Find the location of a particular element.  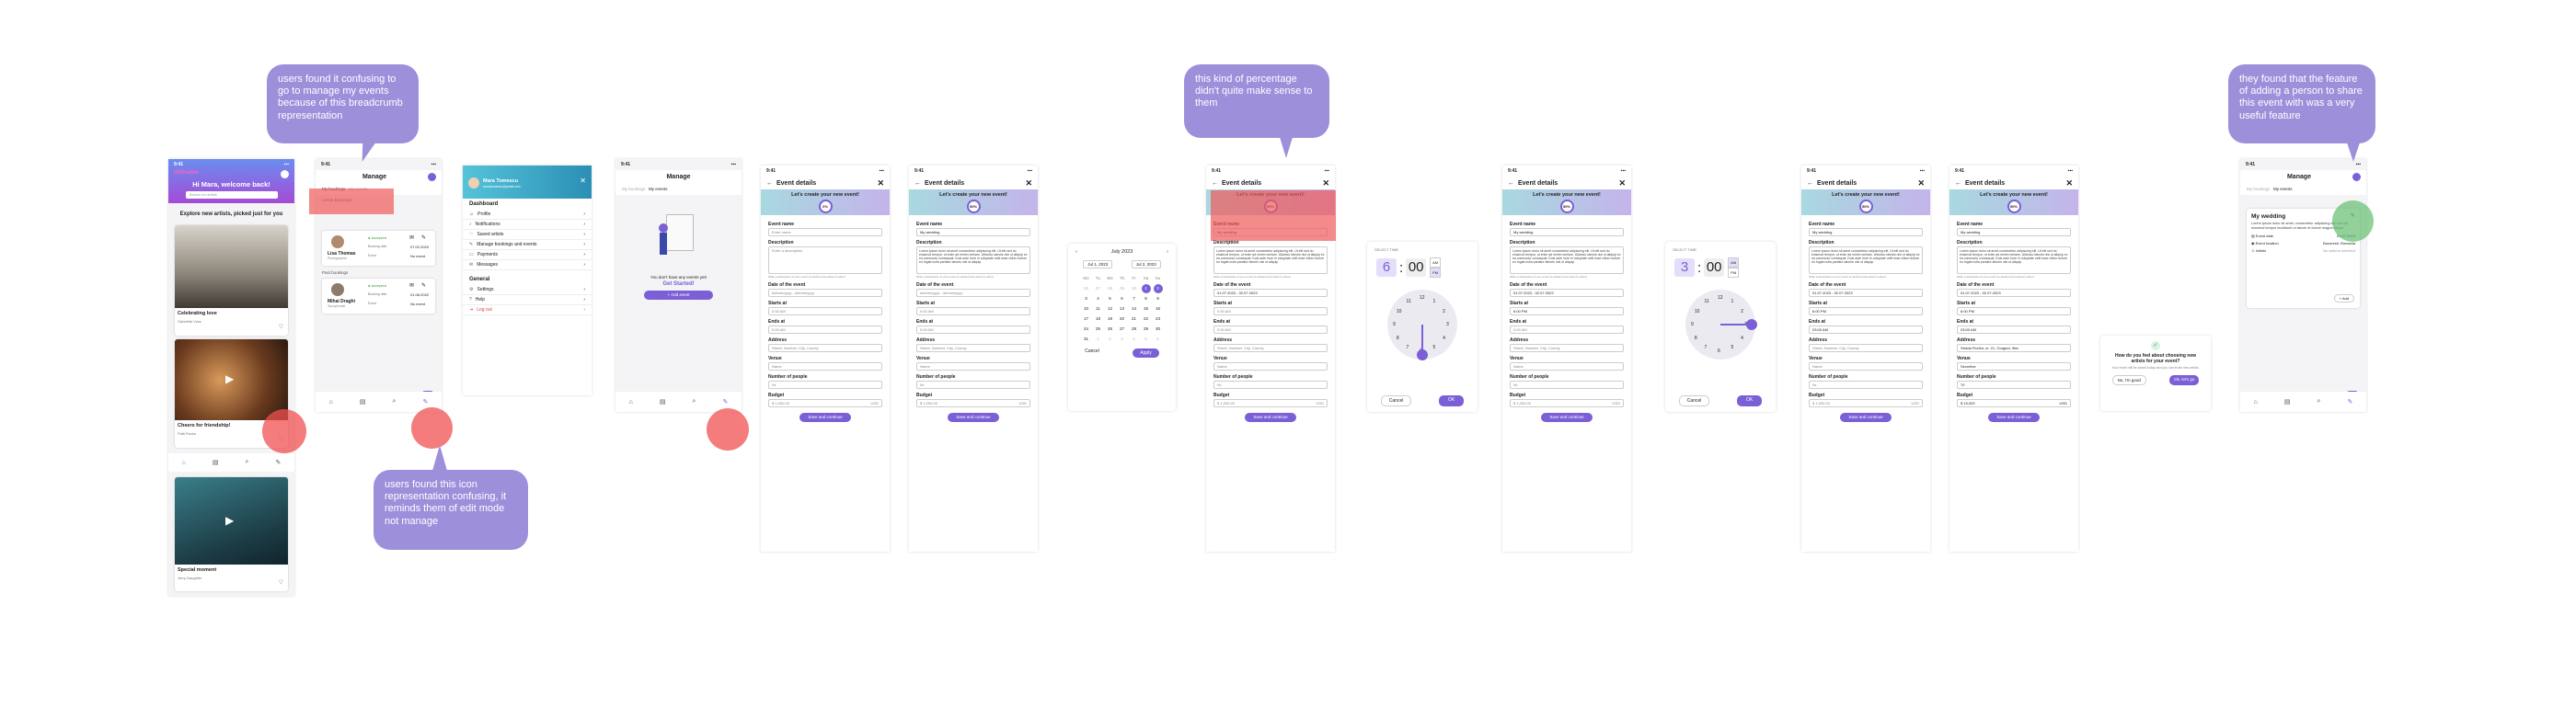

calendar-day: 2 is located at coordinates (1158, 288).